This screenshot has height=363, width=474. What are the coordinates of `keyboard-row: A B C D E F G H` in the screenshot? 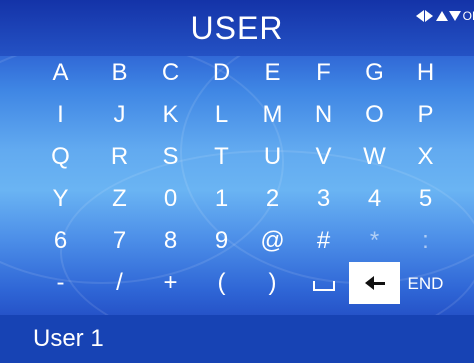 It's located at (237, 73).